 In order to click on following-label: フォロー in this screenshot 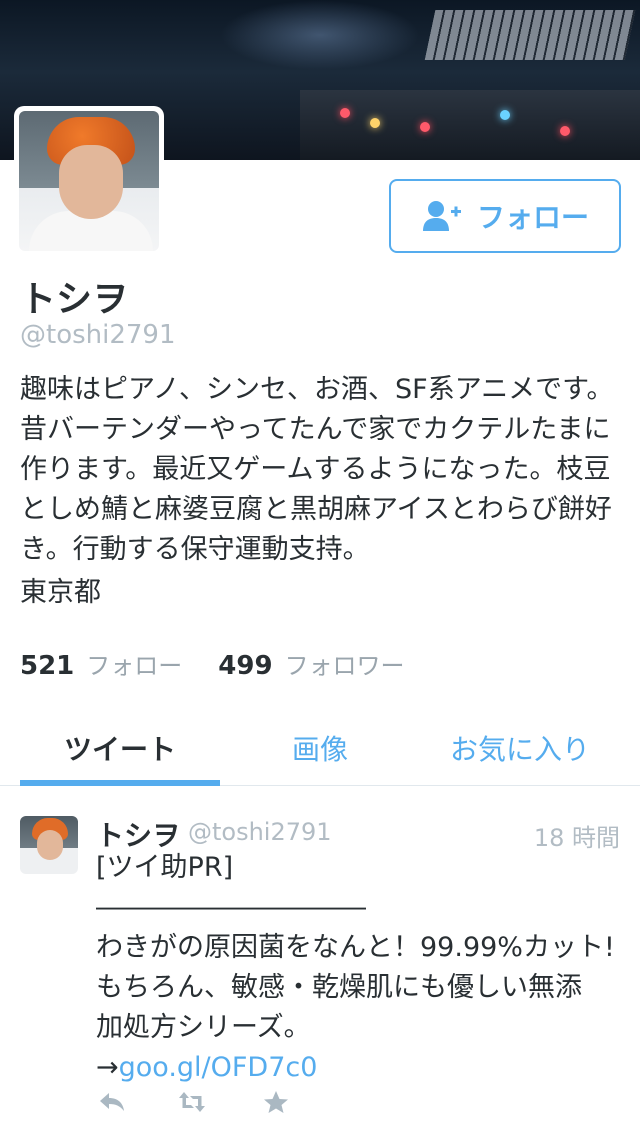, I will do `click(134, 663)`.